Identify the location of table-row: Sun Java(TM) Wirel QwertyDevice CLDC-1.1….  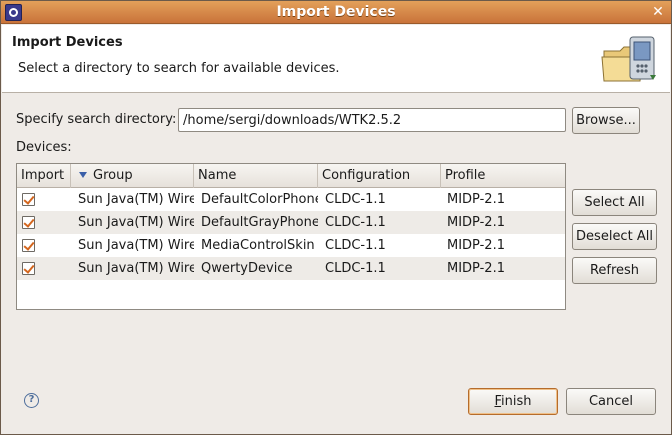
(291, 268).